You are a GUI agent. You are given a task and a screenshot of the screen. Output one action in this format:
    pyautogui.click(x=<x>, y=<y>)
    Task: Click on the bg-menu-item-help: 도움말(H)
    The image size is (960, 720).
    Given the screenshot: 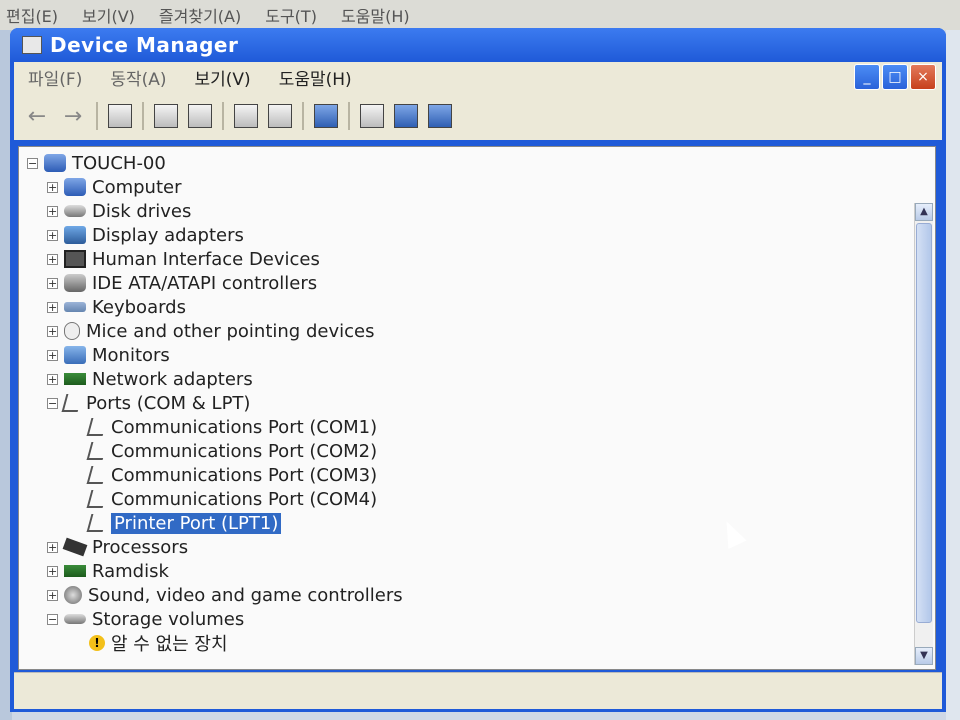 What is the action you would take?
    pyautogui.click(x=375, y=16)
    